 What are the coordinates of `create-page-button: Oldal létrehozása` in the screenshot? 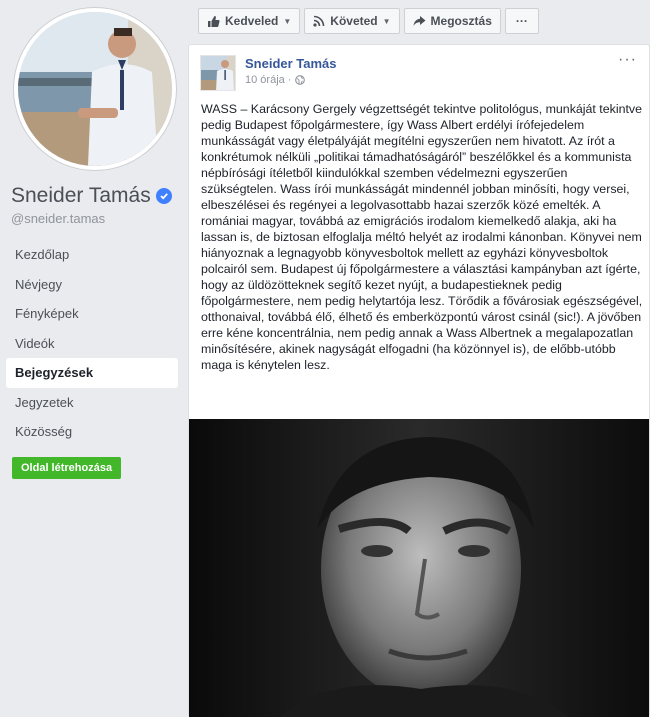 It's located at (67, 468).